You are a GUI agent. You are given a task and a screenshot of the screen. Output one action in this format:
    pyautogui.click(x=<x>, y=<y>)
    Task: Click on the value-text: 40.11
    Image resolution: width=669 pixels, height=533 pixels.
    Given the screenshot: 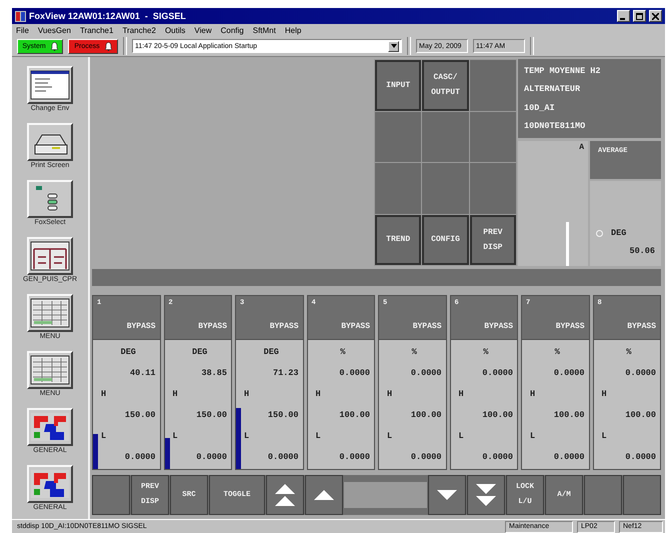 What is the action you would take?
    pyautogui.click(x=143, y=373)
    